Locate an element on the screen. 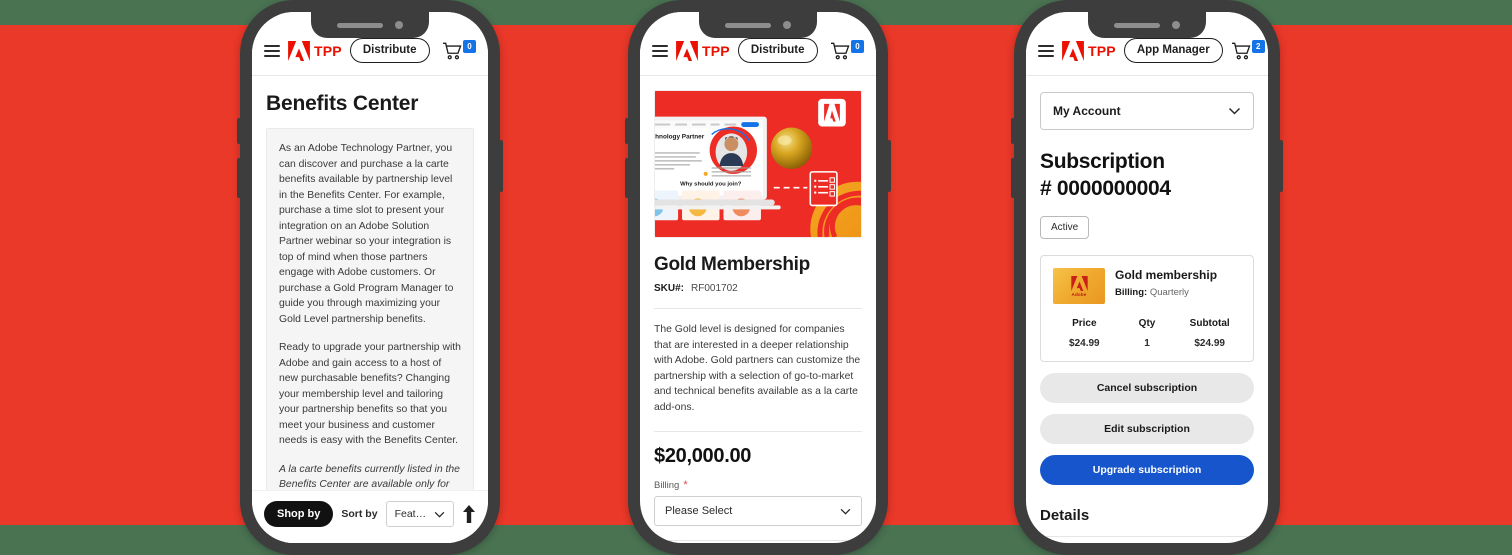 This screenshot has height=555, width=1512. account-select: My Account is located at coordinates (1147, 111).